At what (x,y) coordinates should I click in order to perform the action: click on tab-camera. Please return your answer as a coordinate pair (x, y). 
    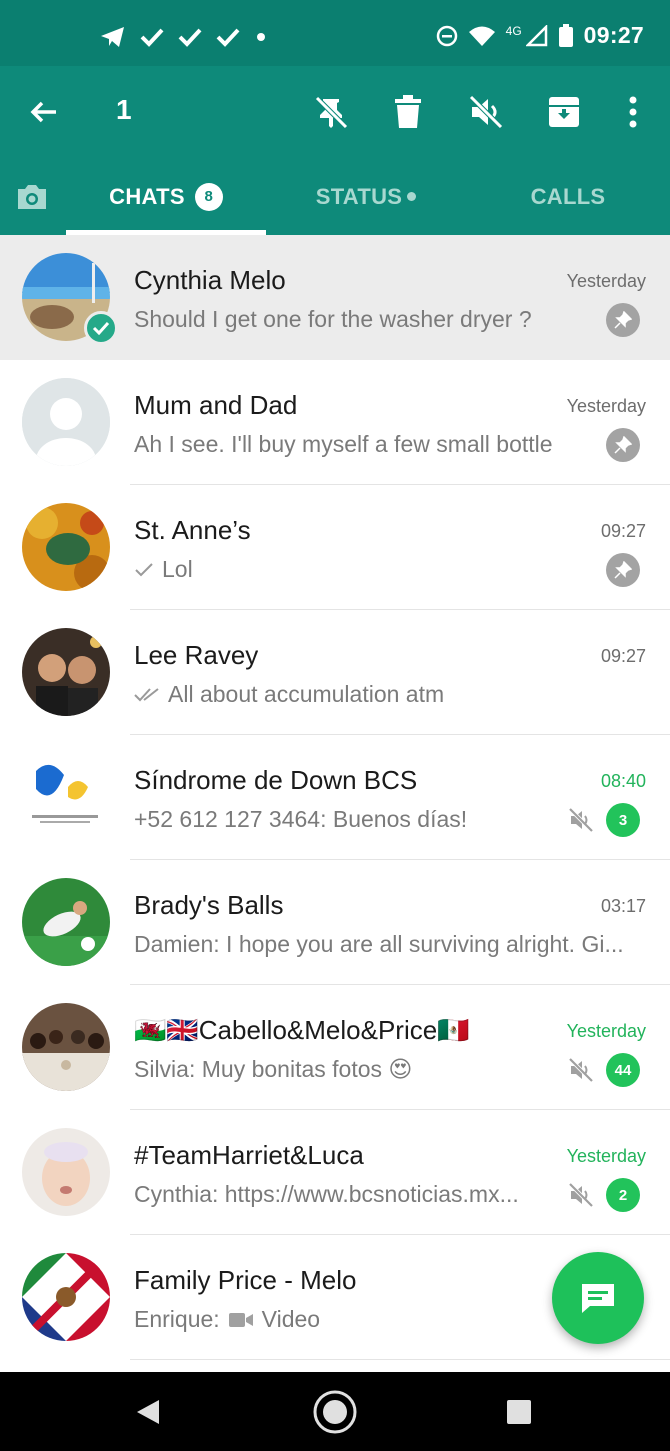
    Looking at the image, I should click on (32, 196).